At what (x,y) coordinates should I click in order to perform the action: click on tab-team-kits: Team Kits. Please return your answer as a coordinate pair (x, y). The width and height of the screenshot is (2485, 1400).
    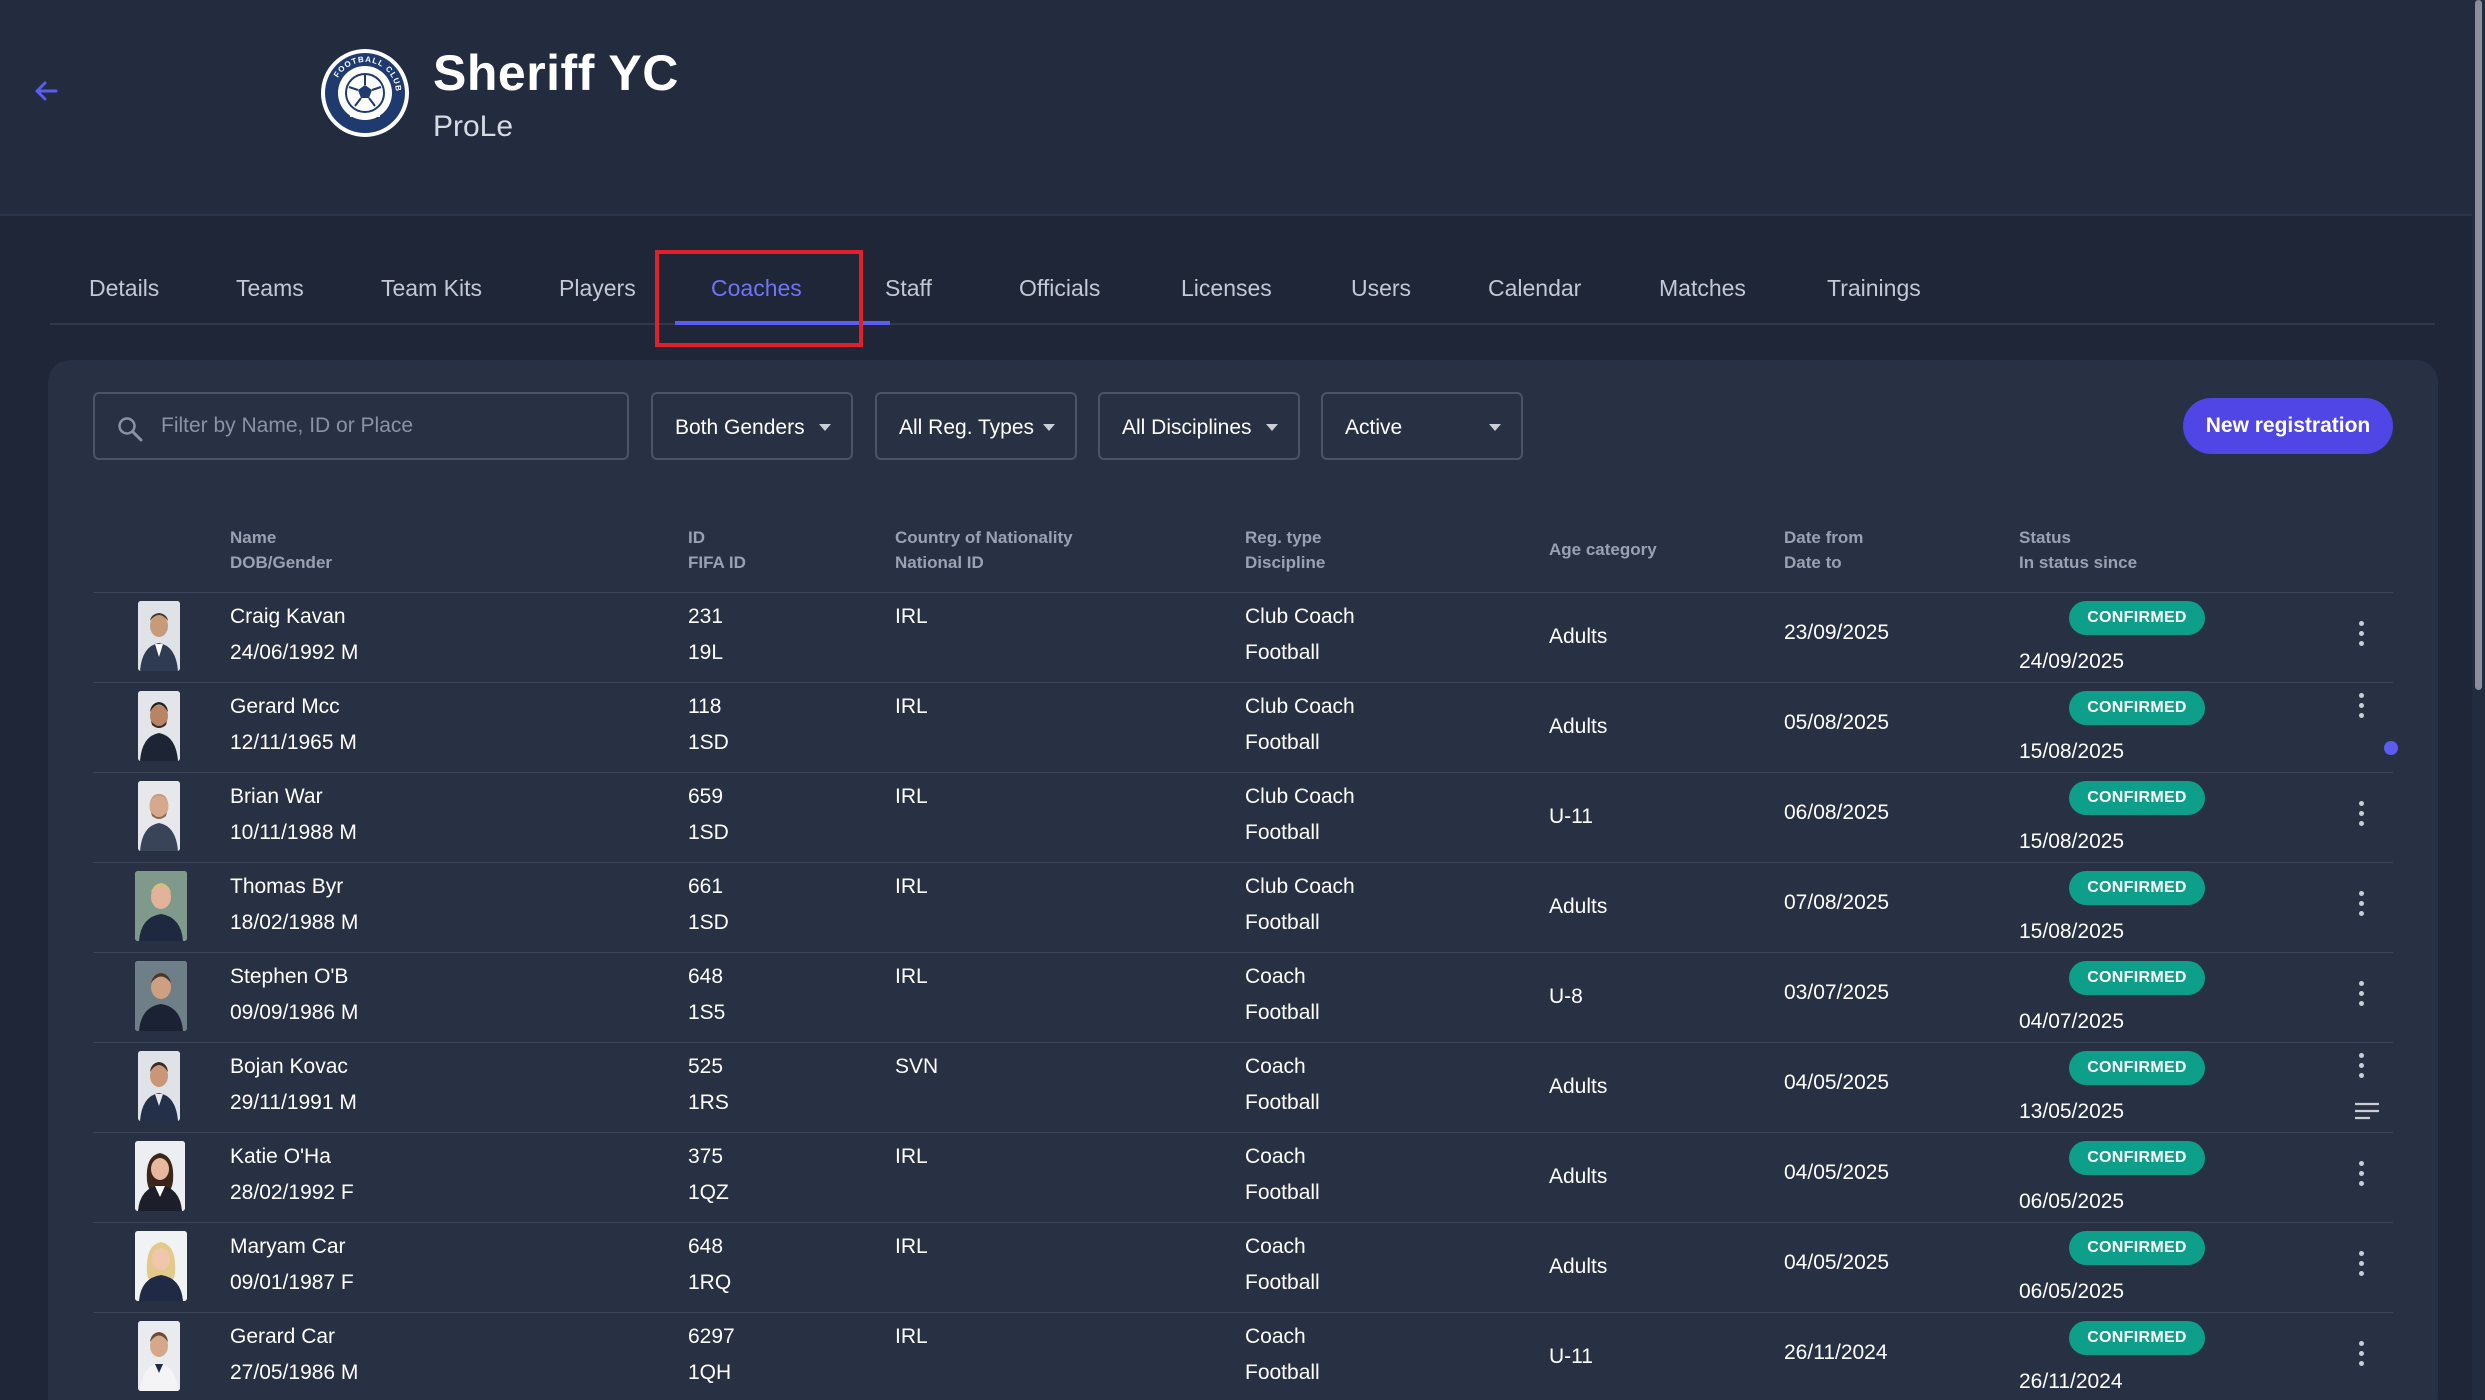
    Looking at the image, I should click on (431, 288).